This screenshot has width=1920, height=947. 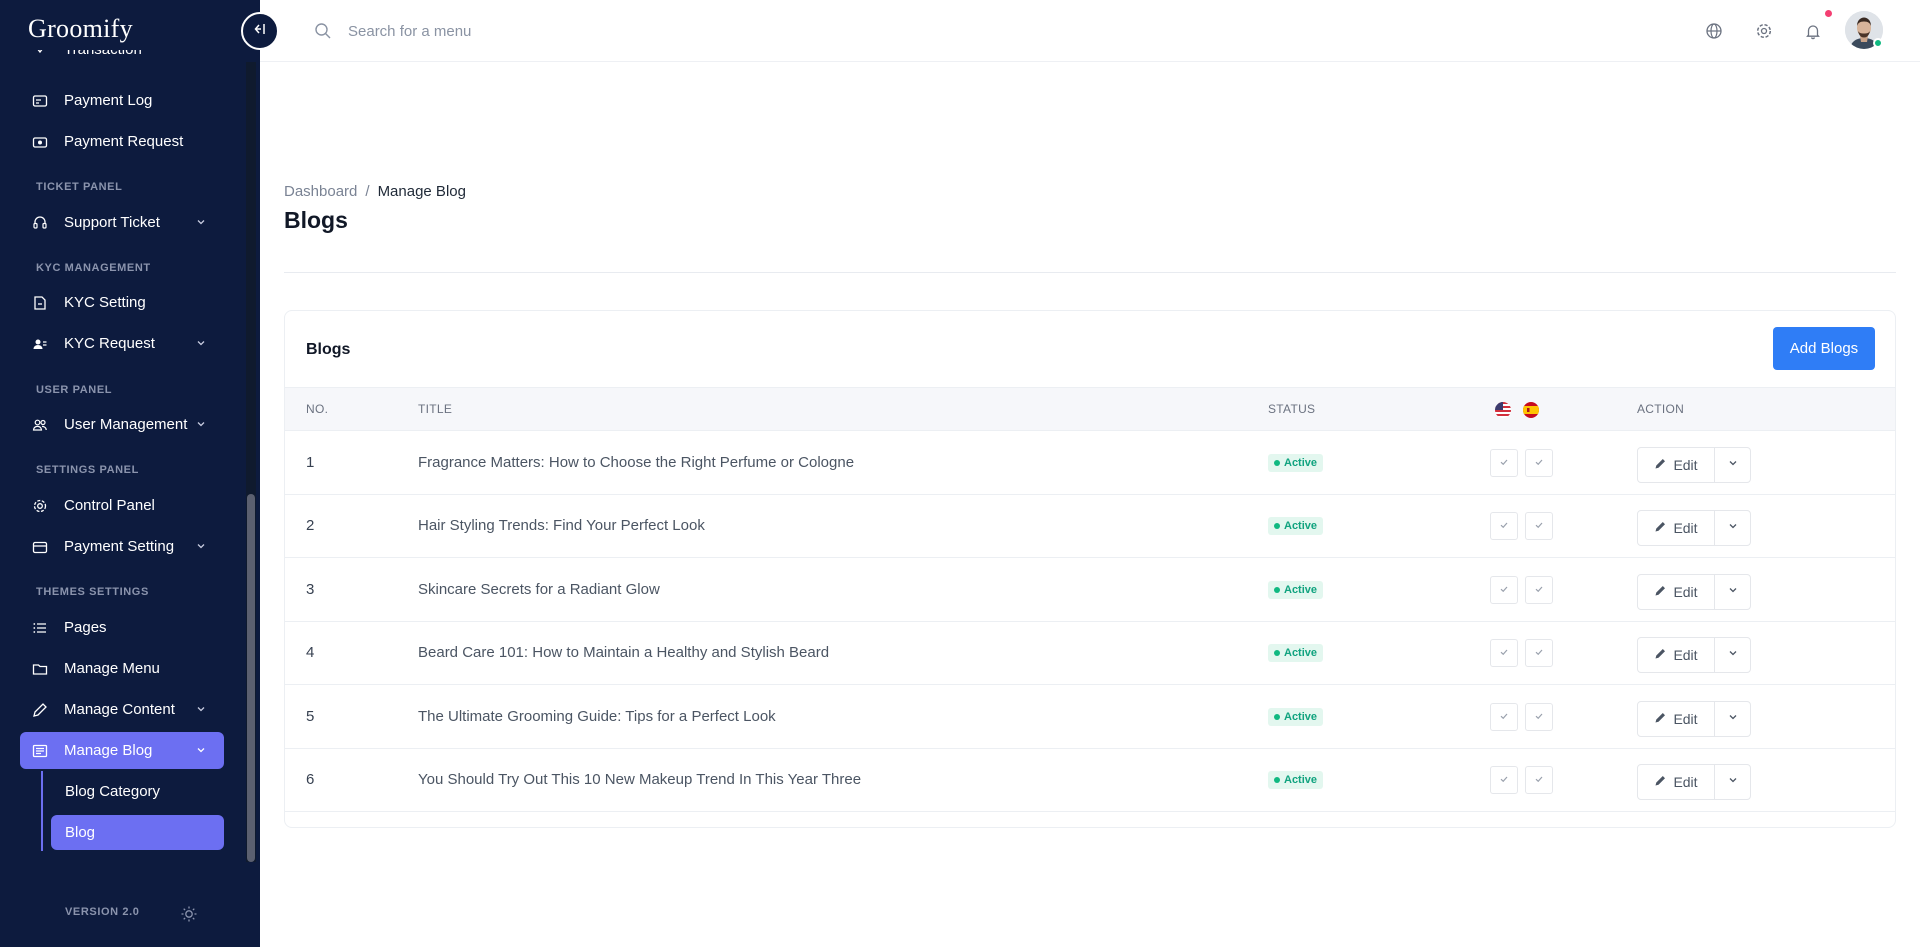 I want to click on add-blogs-button: Add Blogs, so click(x=1824, y=348).